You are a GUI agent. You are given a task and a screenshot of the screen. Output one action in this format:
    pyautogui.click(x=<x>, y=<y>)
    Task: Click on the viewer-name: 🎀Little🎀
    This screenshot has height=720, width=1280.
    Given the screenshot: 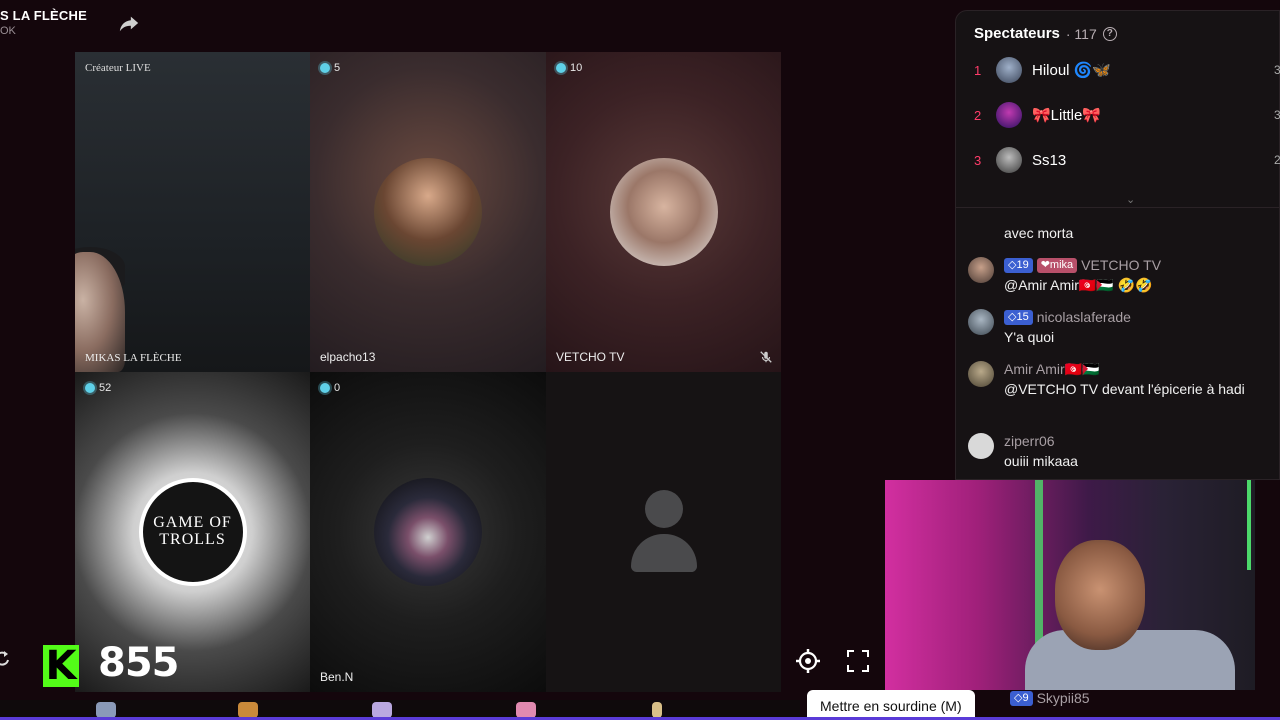 What is the action you would take?
    pyautogui.click(x=1067, y=115)
    